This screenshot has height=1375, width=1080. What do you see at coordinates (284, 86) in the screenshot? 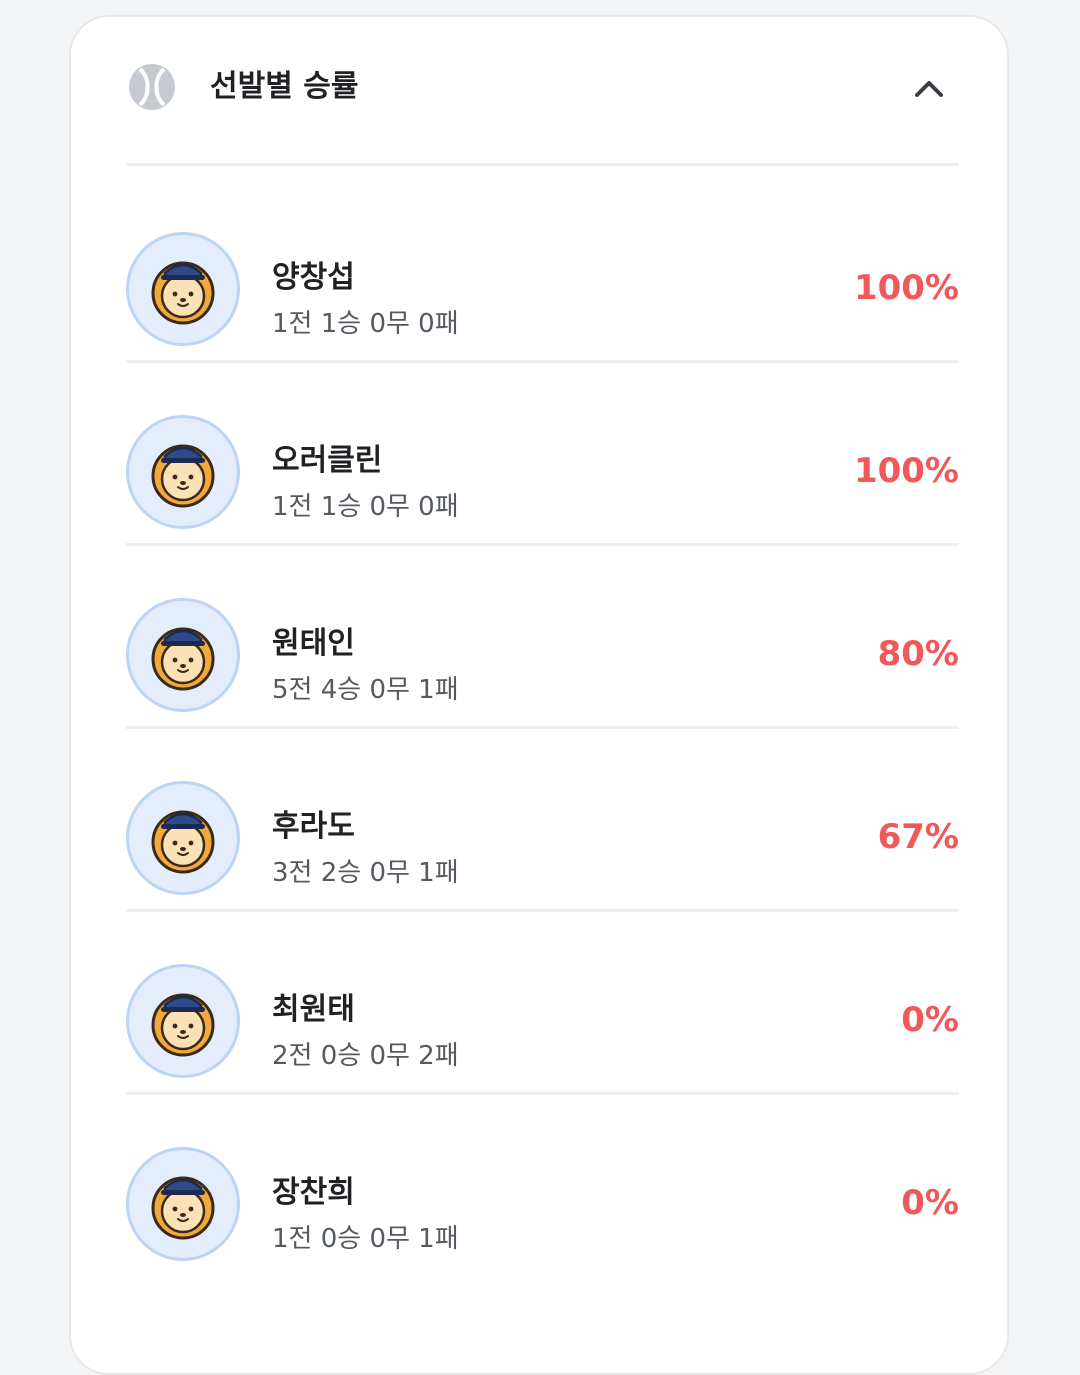
I see `card-title: 선발별 승률` at bounding box center [284, 86].